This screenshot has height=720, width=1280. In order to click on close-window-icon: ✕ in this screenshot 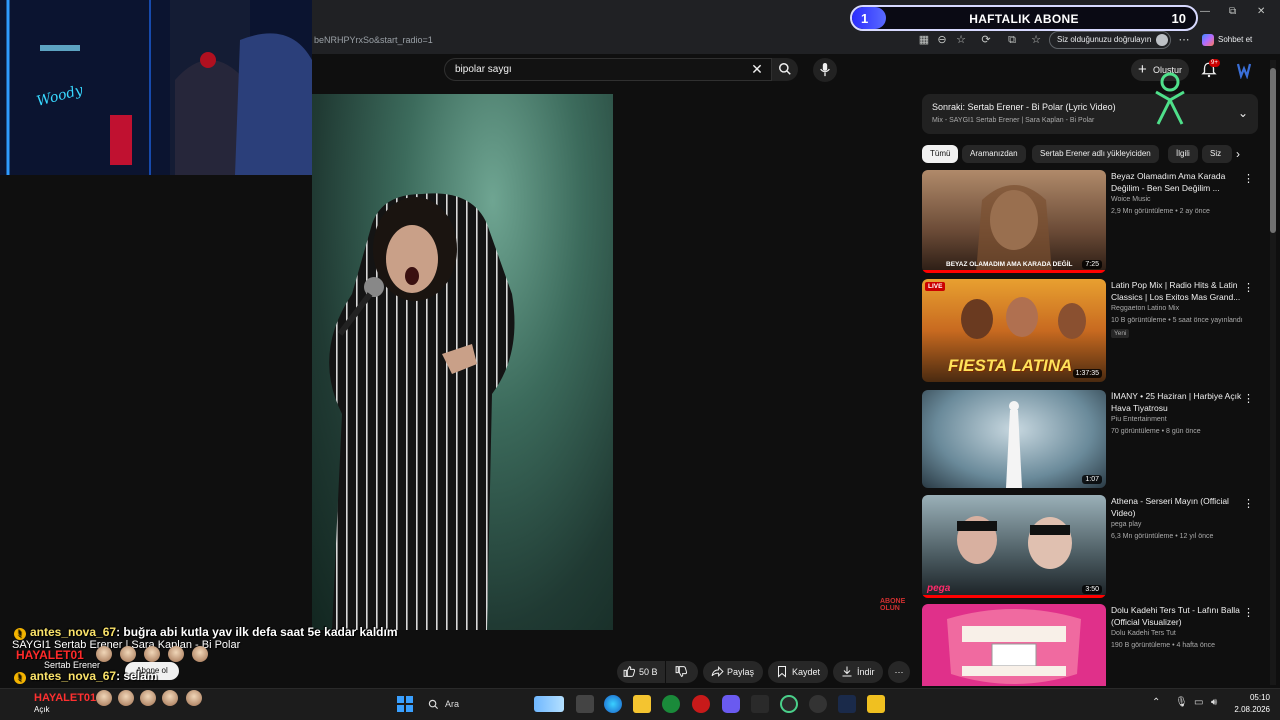, I will do `click(1261, 11)`.